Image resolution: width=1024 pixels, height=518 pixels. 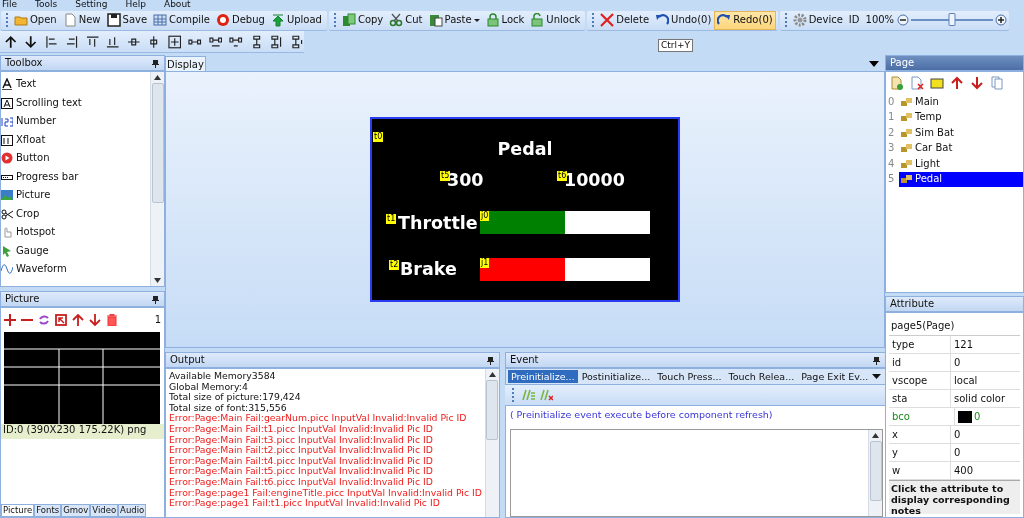 I want to click on toolbox-item: Crop, so click(x=75, y=213).